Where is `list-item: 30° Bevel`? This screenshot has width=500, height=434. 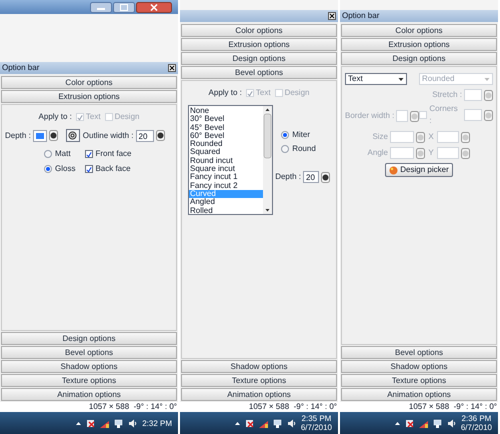 list-item: 30° Bevel is located at coordinates (226, 119).